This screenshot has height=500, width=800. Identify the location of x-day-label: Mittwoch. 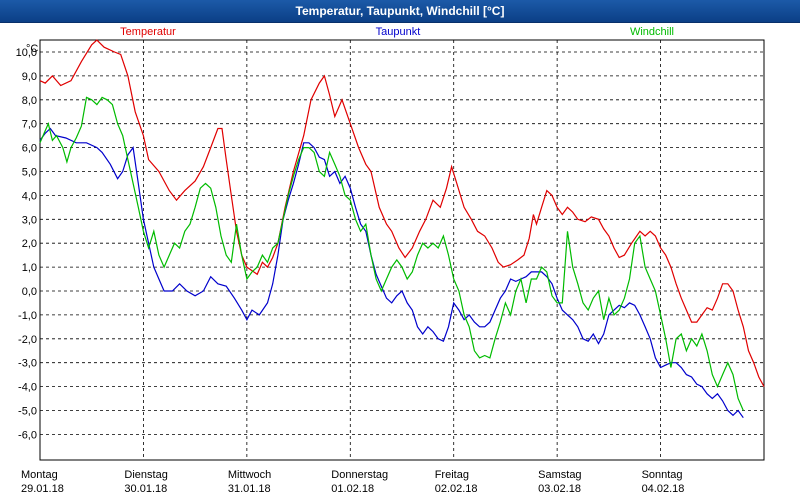
(249, 475).